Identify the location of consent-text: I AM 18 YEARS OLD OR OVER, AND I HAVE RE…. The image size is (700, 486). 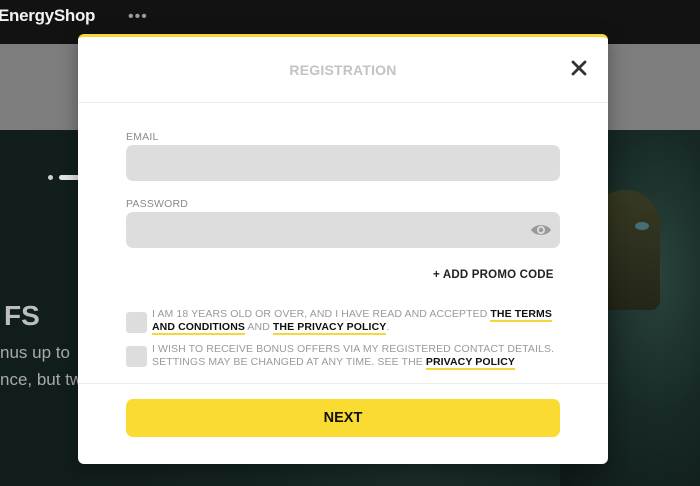
(321, 314).